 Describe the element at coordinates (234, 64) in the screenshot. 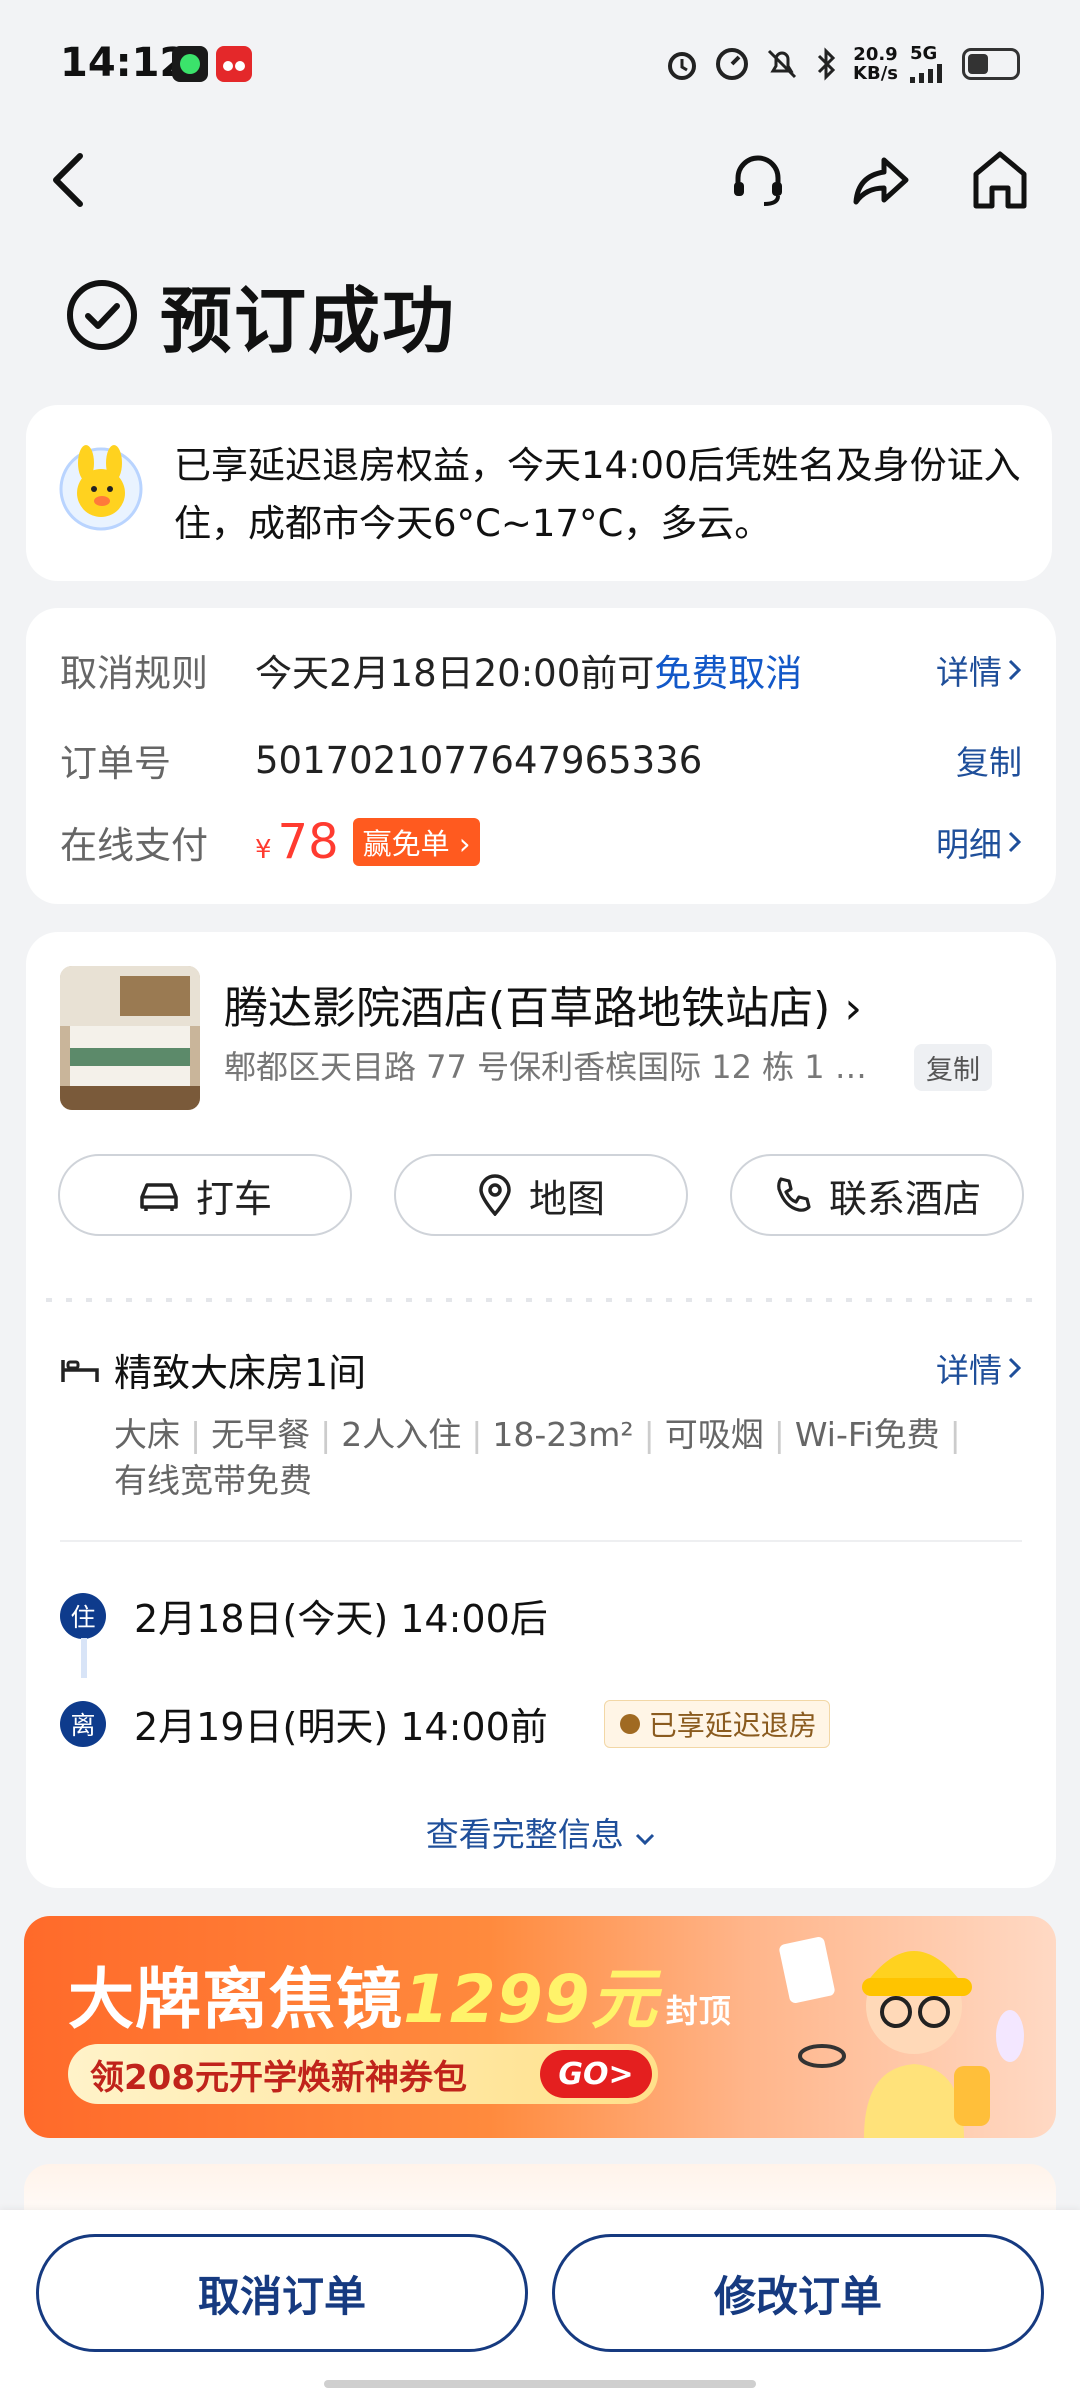

I see `shopping-app-icon` at that location.